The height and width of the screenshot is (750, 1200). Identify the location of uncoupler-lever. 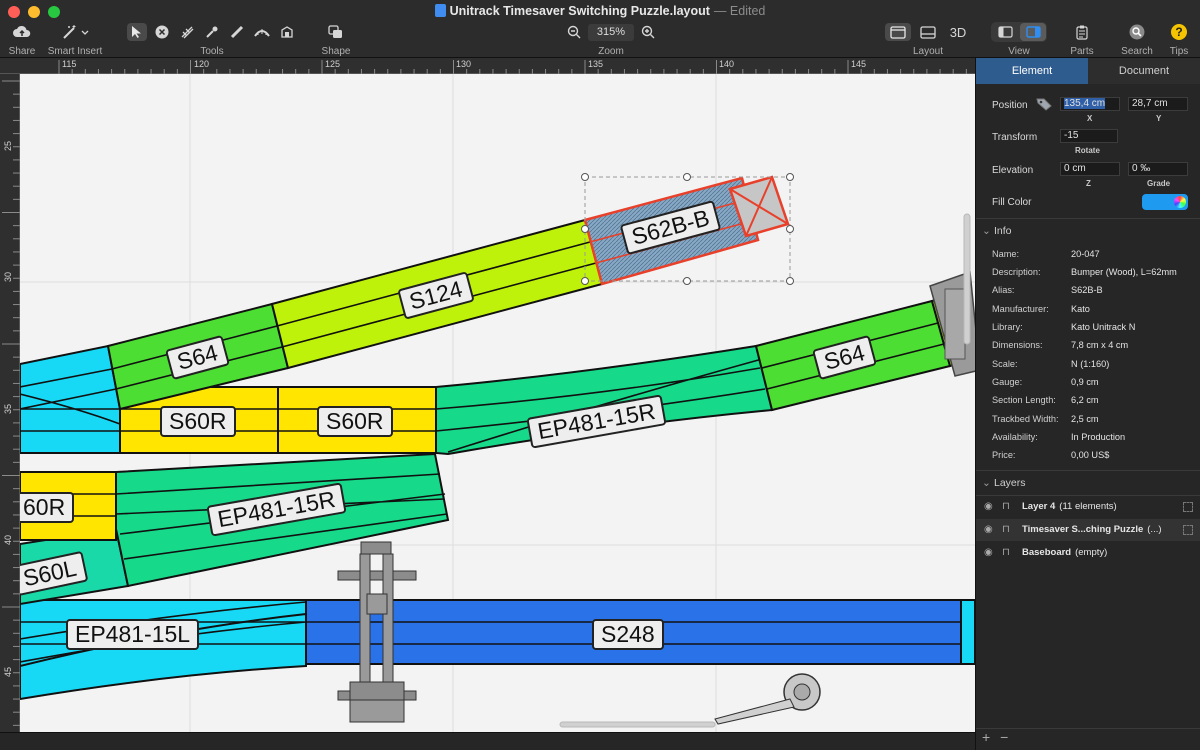
(767, 699).